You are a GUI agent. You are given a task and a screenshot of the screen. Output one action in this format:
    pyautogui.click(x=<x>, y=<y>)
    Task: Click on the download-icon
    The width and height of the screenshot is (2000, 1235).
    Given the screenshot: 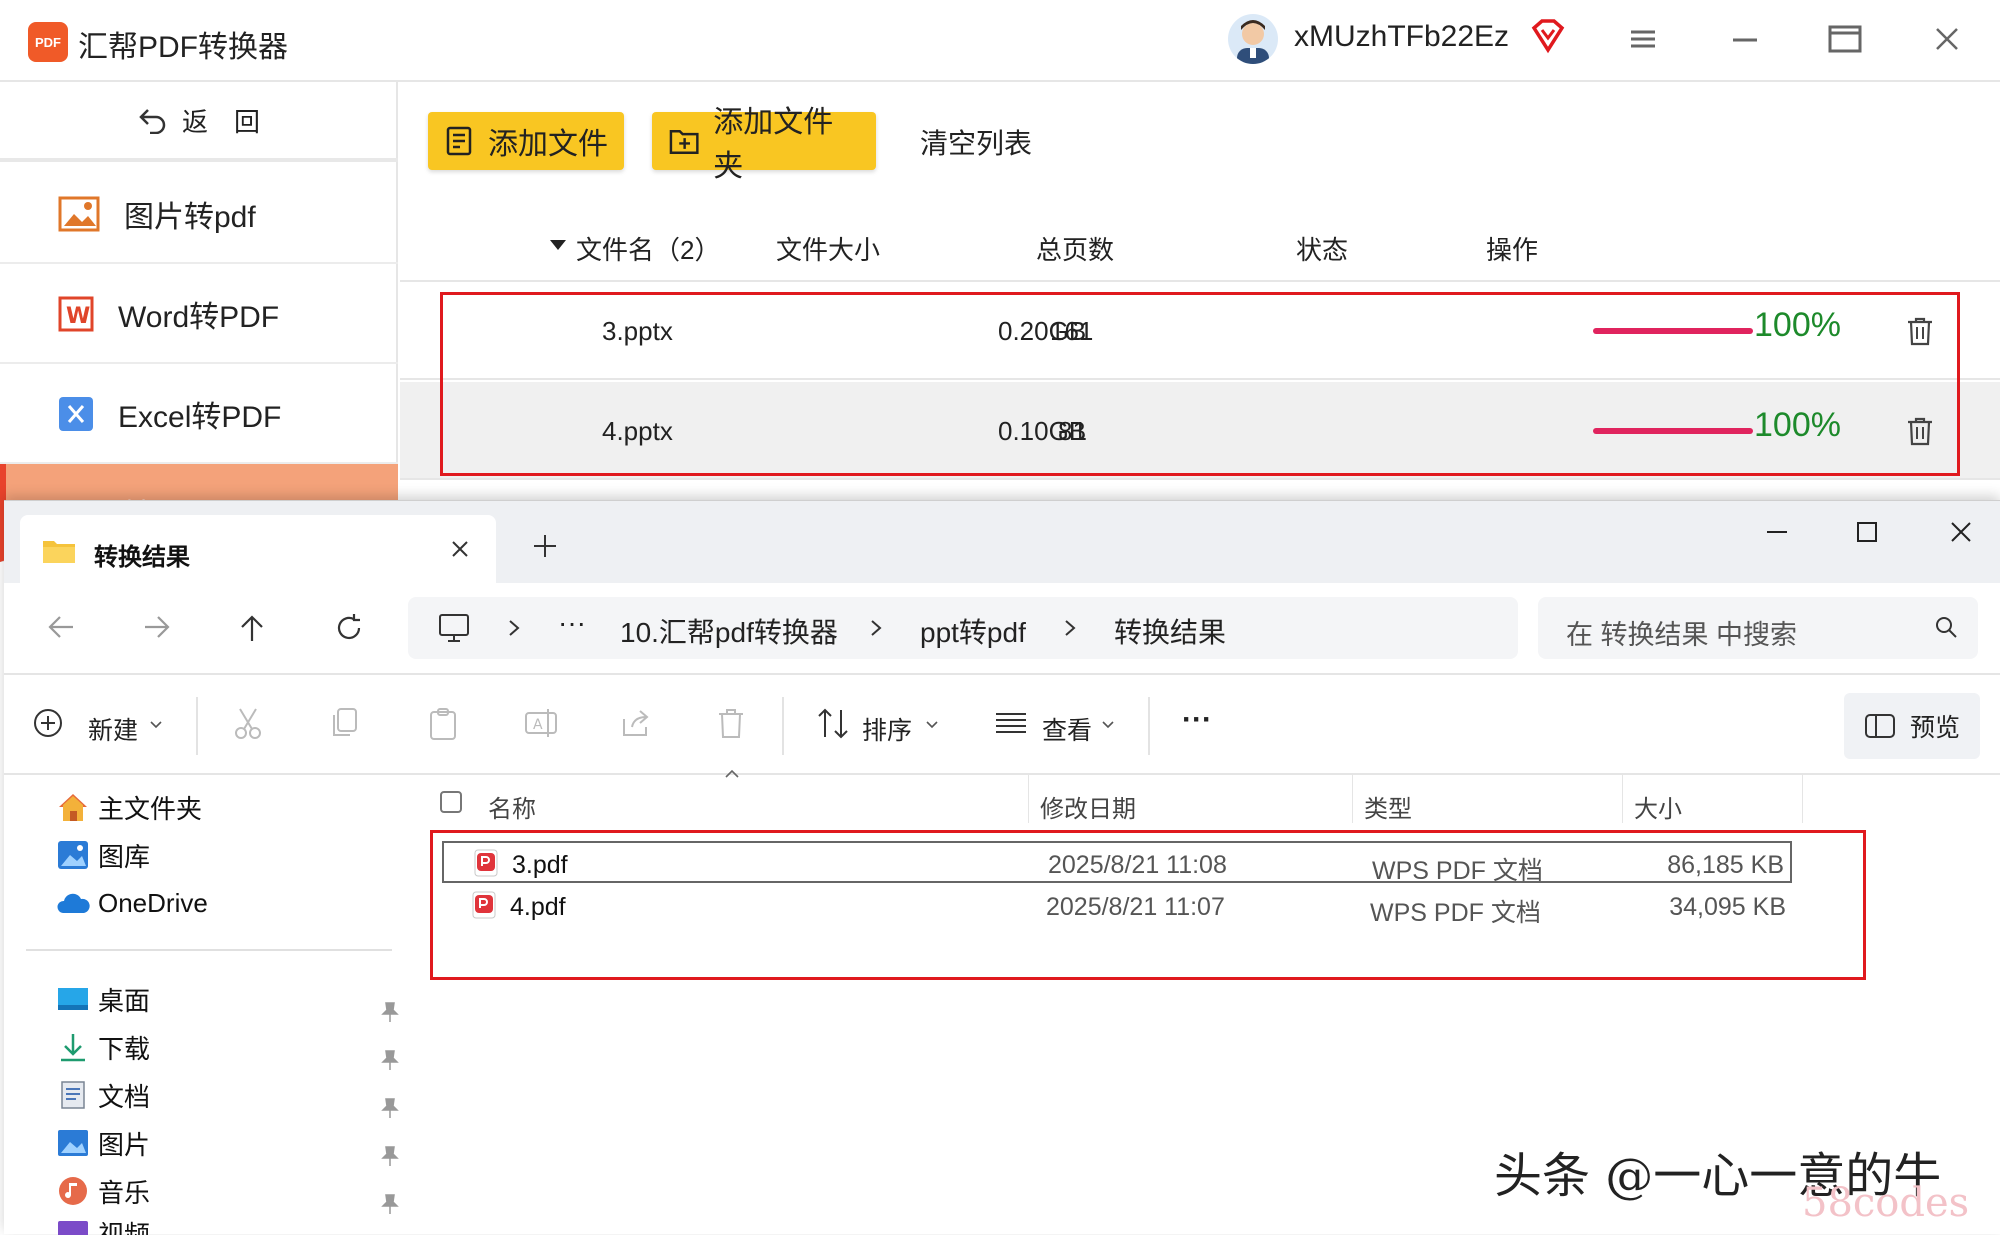 What is the action you would take?
    pyautogui.click(x=73, y=1048)
    